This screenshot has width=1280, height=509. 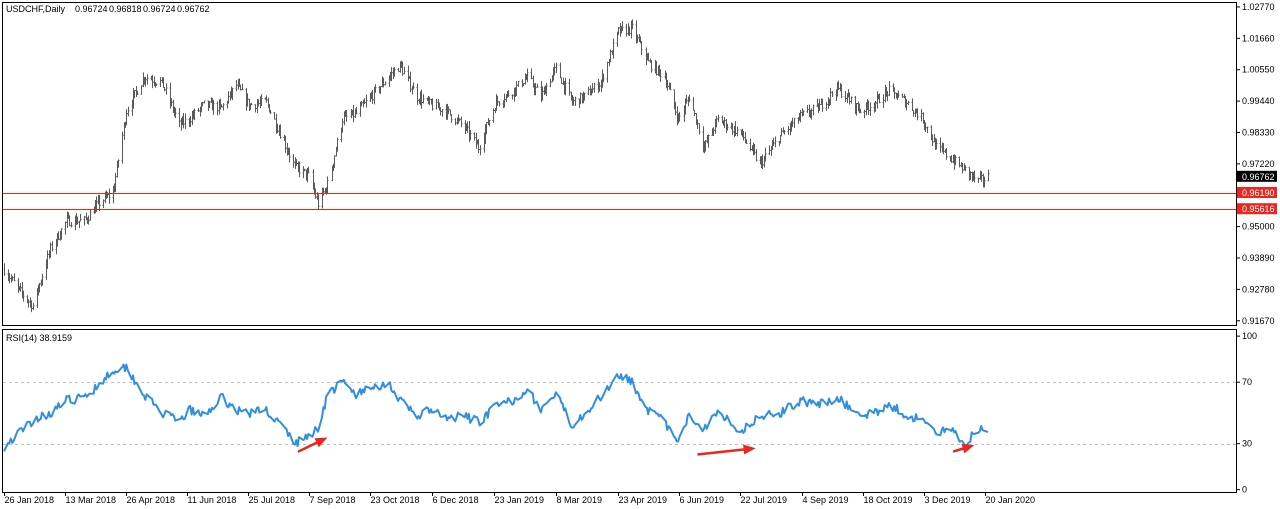 I want to click on ohlc-low: 0.96724, so click(x=159, y=9).